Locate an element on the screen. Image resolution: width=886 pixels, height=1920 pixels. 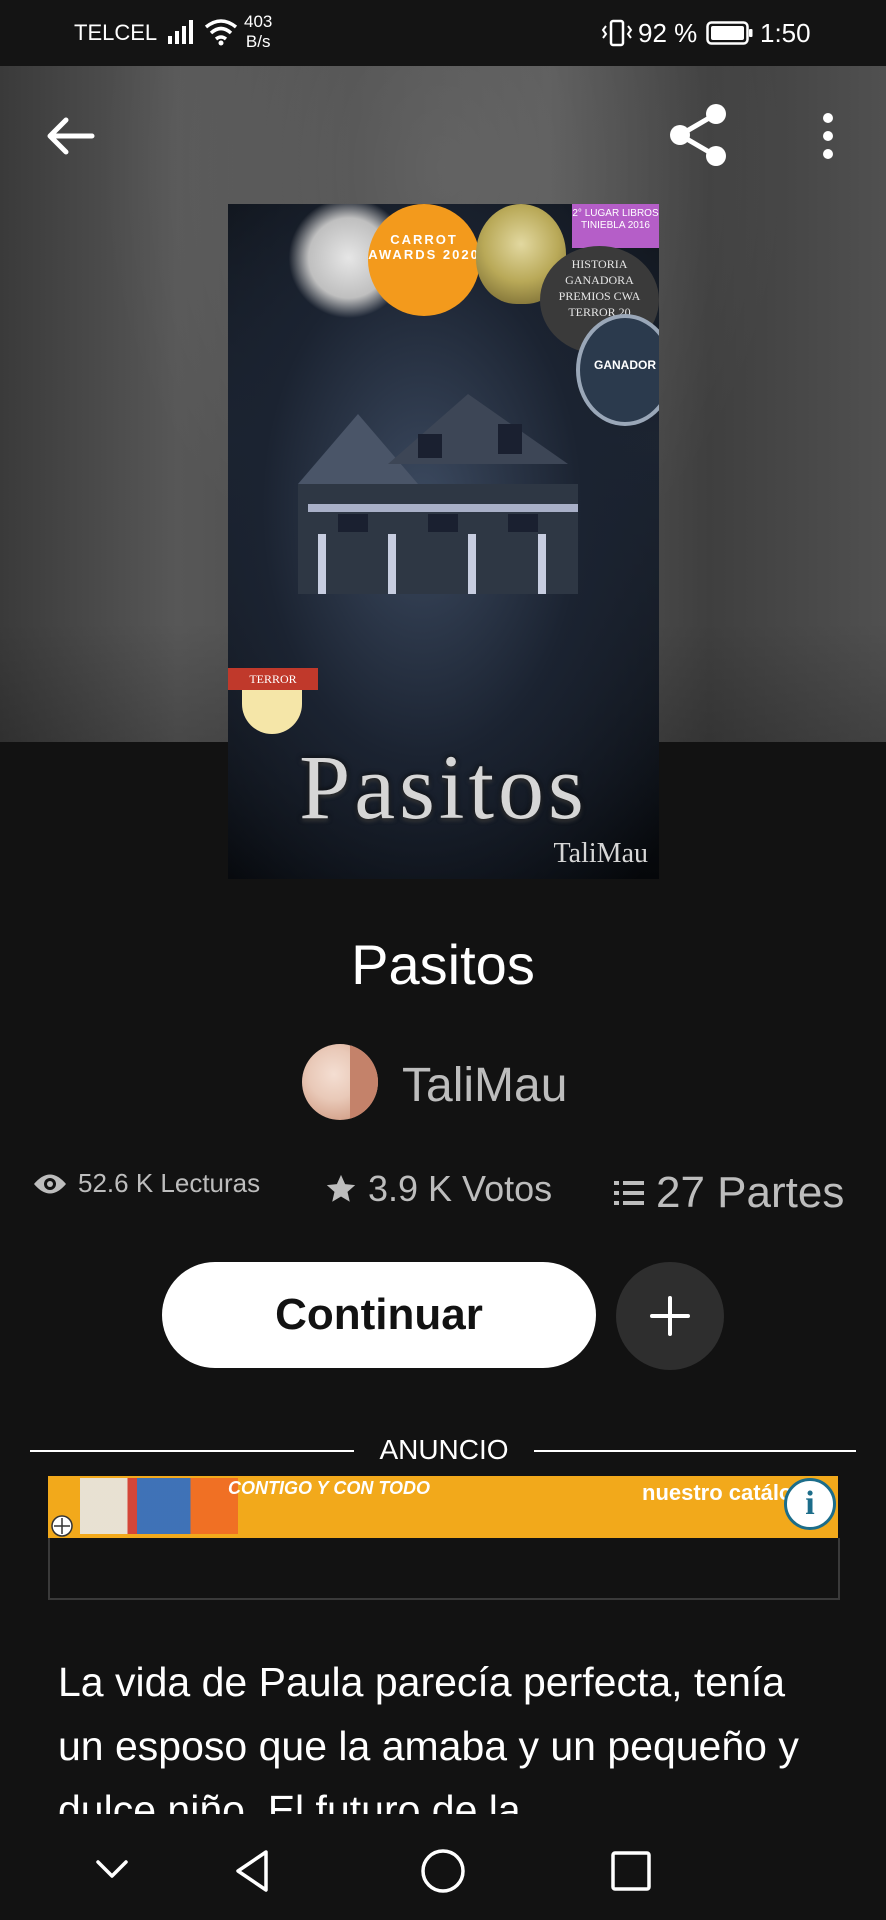
cover-award-badge: CARROT AWARDS 2020 is located at coordinates (424, 260).